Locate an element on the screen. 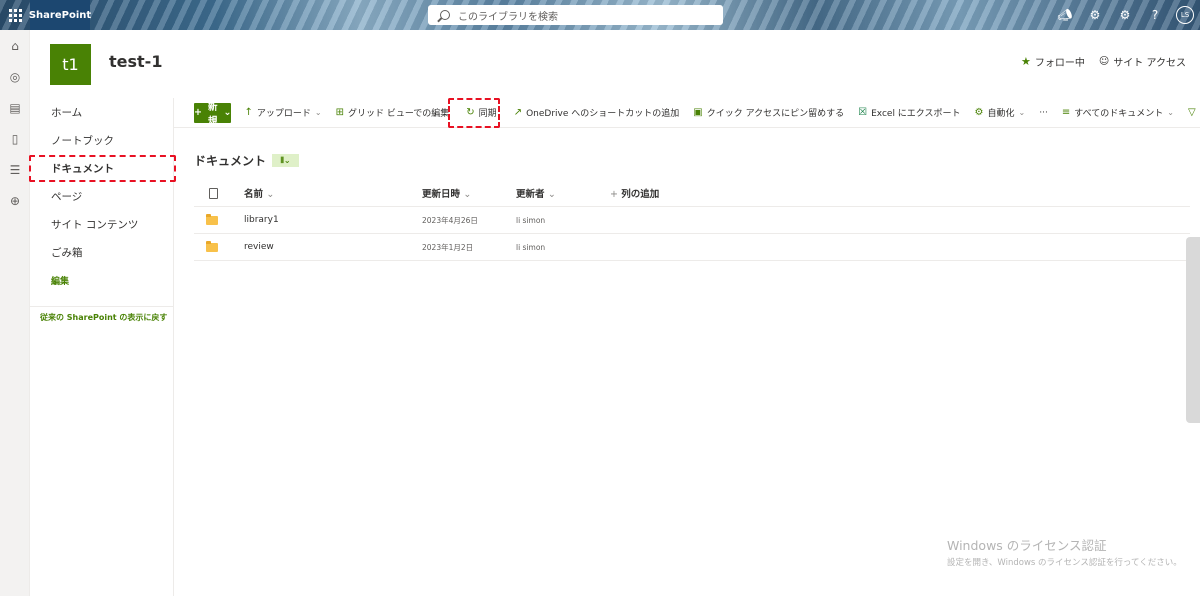  upload-button: ↑ アップロード ⌄ is located at coordinates (282, 113).